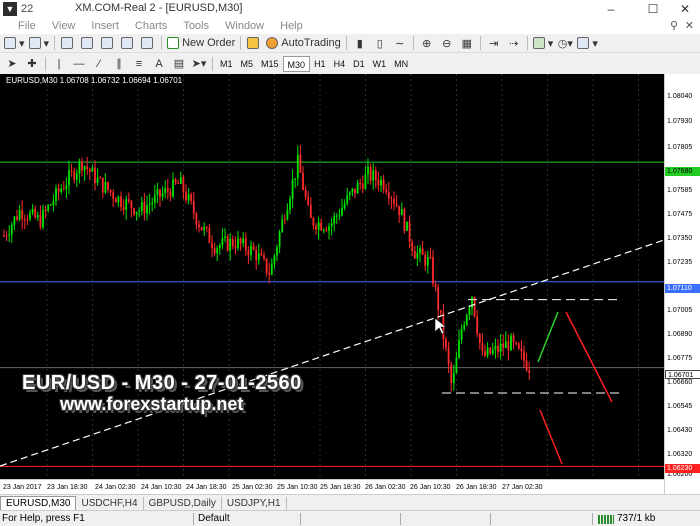 This screenshot has width=700, height=526. Describe the element at coordinates (14, 43) in the screenshot. I see `new-chart-icon: ▾` at that location.